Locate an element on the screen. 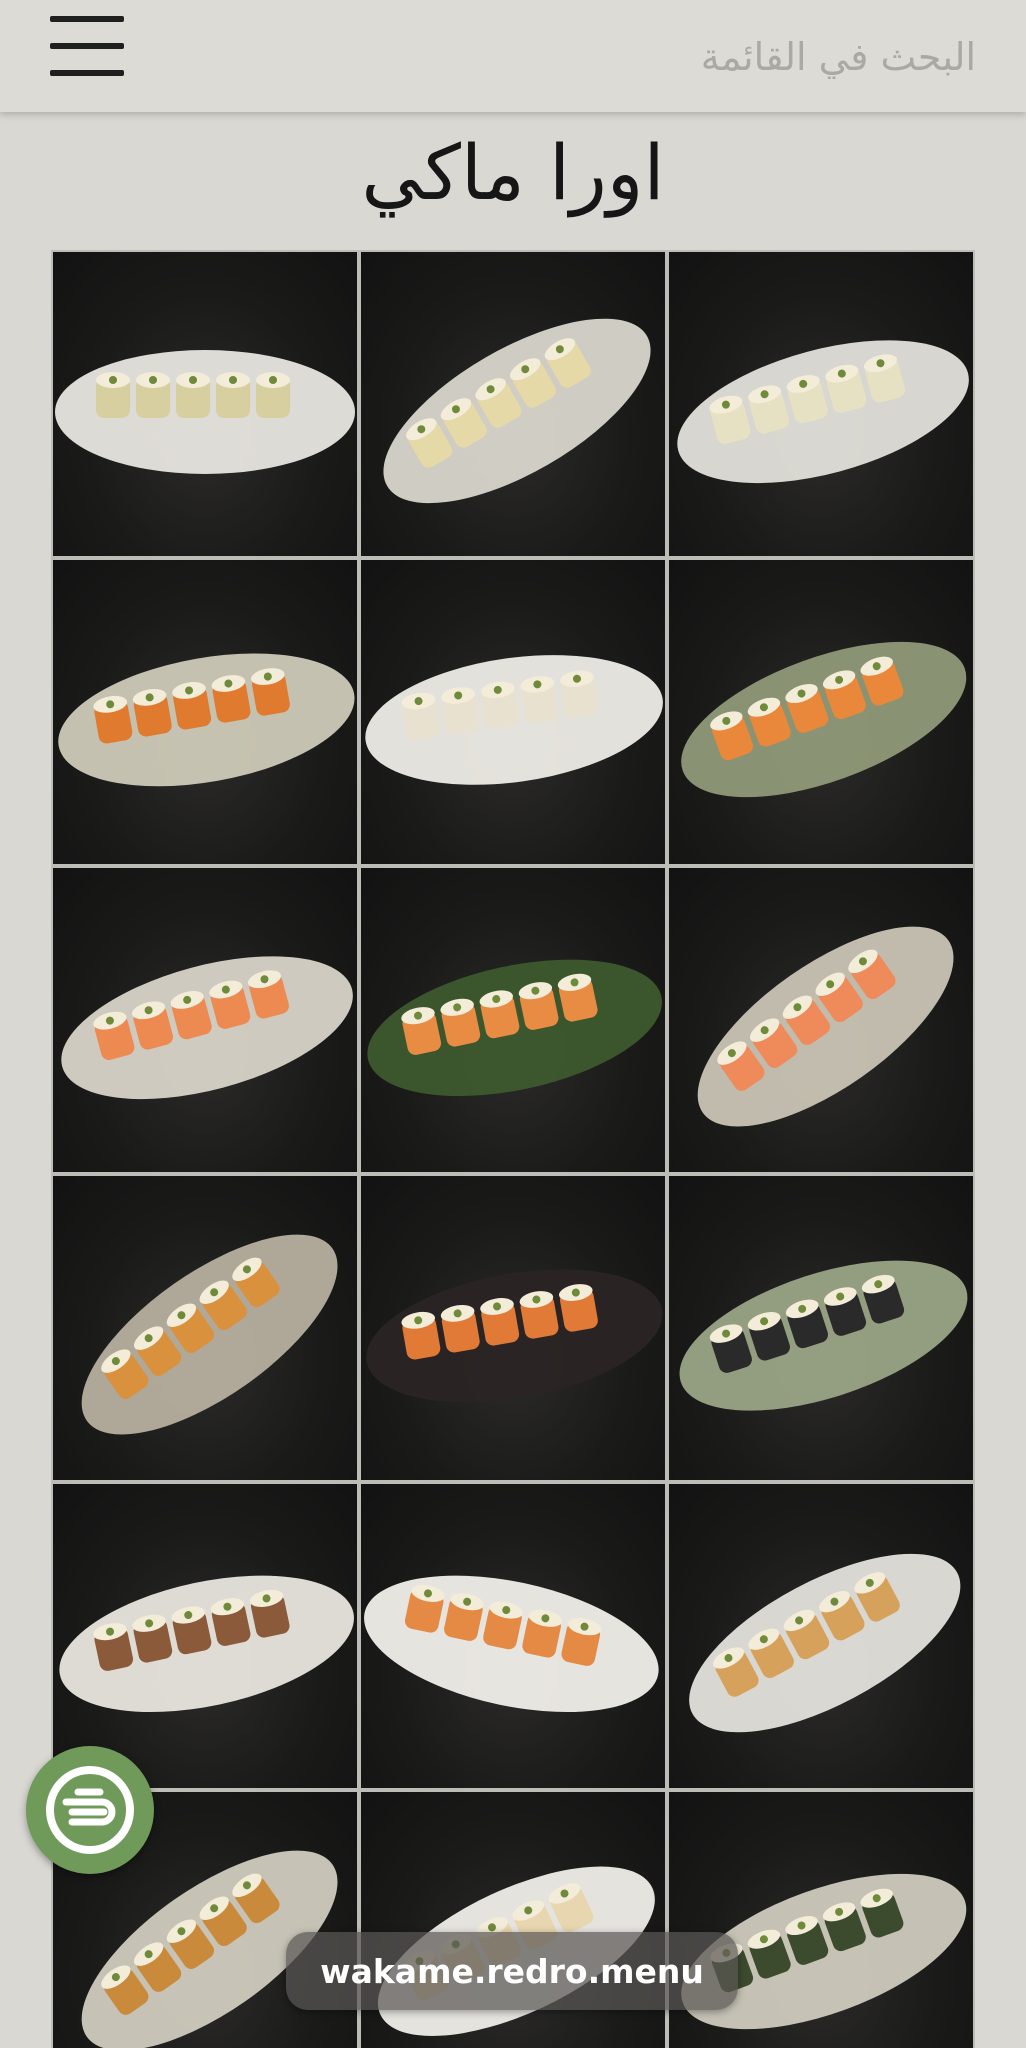 The width and height of the screenshot is (1026, 2048). redro-logo-button is located at coordinates (90, 1810).